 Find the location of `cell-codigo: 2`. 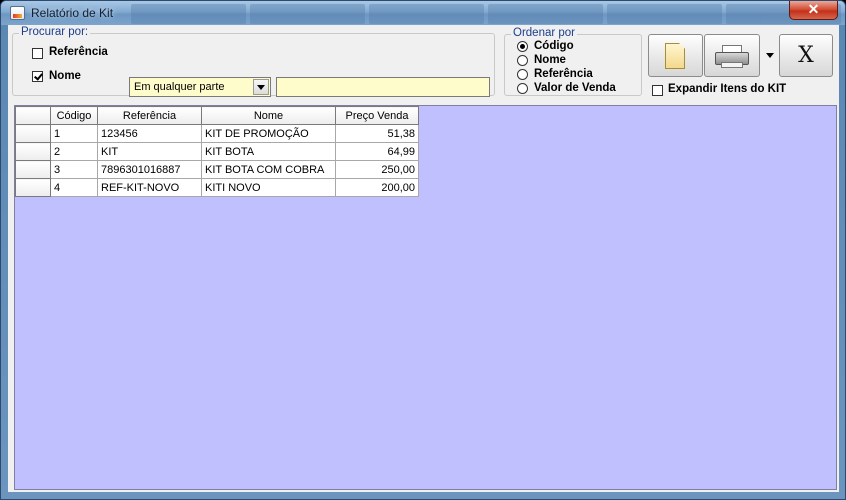

cell-codigo: 2 is located at coordinates (74, 151).